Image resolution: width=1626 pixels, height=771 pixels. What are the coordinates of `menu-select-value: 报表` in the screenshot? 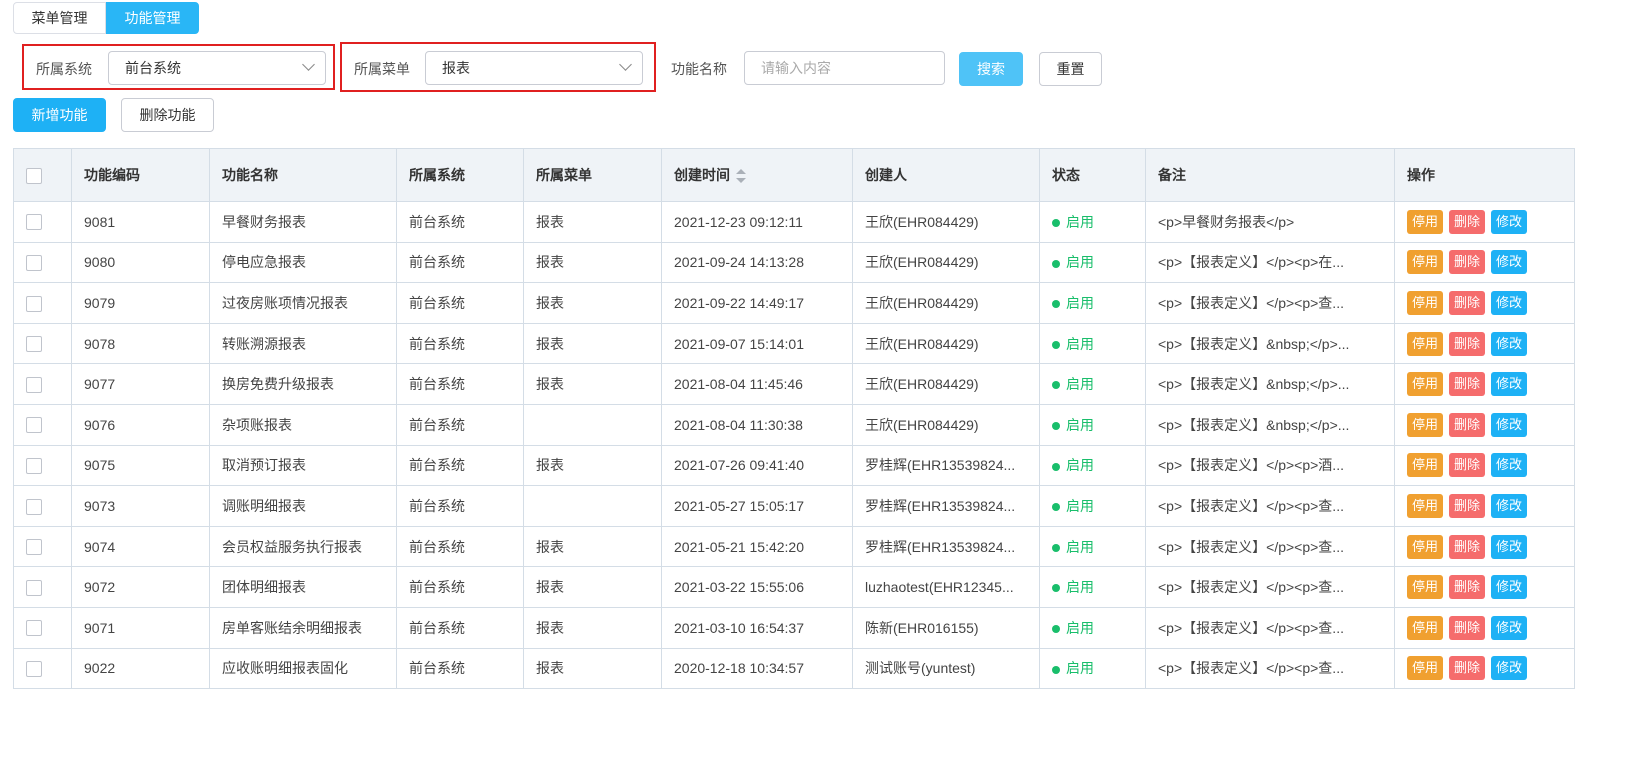 It's located at (456, 68).